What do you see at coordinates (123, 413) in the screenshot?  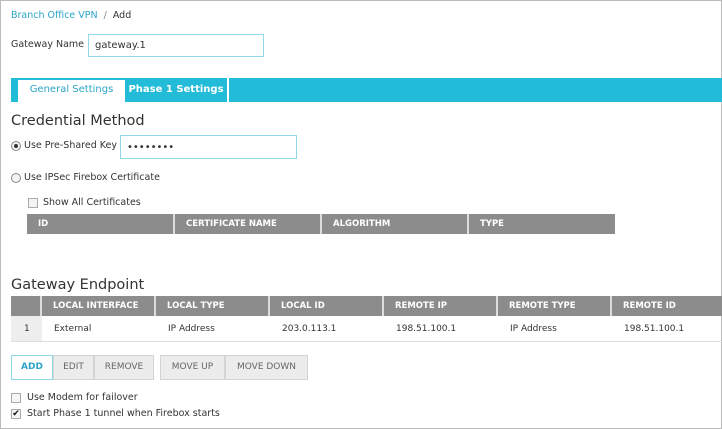 I see `start-phase1-label: Start Phase 1 tunnel when Firebox starts` at bounding box center [123, 413].